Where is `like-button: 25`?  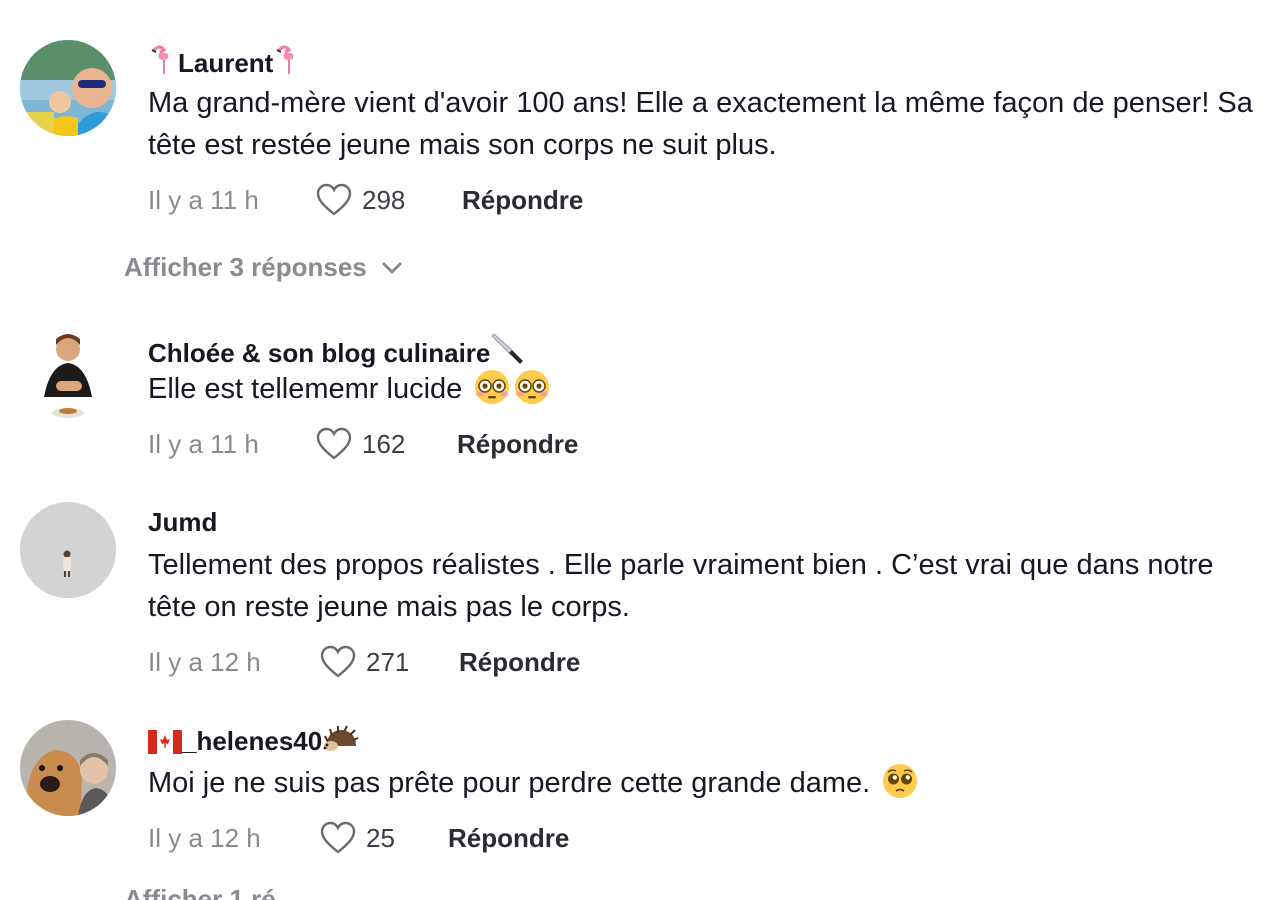 like-button: 25 is located at coordinates (384, 838).